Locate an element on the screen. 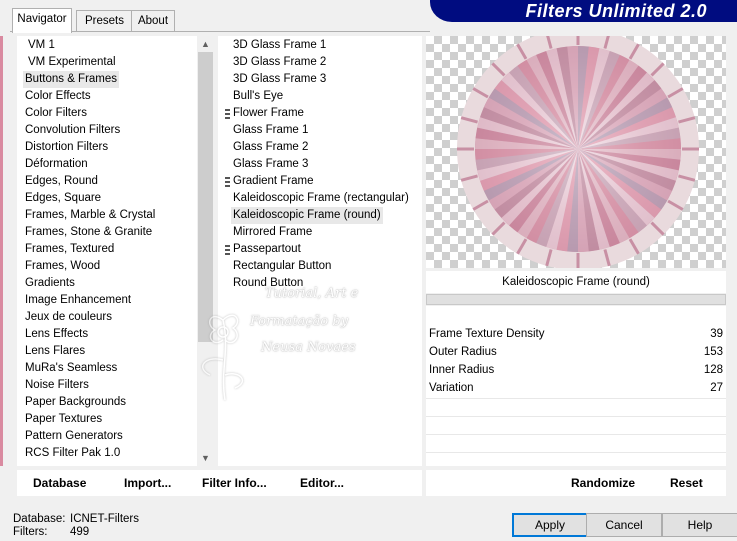 The height and width of the screenshot is (541, 737). database-value: ICNET-Filters is located at coordinates (104, 519).